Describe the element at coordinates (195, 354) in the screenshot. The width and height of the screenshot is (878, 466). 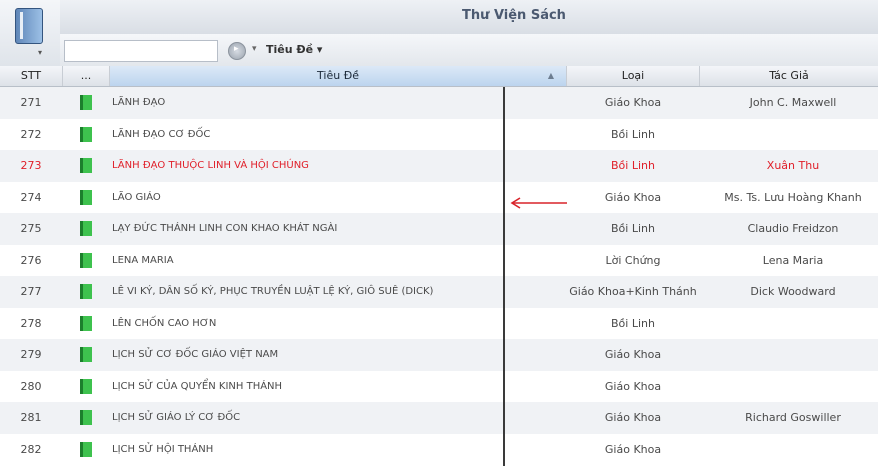
I see `row-title: LỊCH SỬ CƠ ĐỐC GIÁO VIỆT NAM` at that location.